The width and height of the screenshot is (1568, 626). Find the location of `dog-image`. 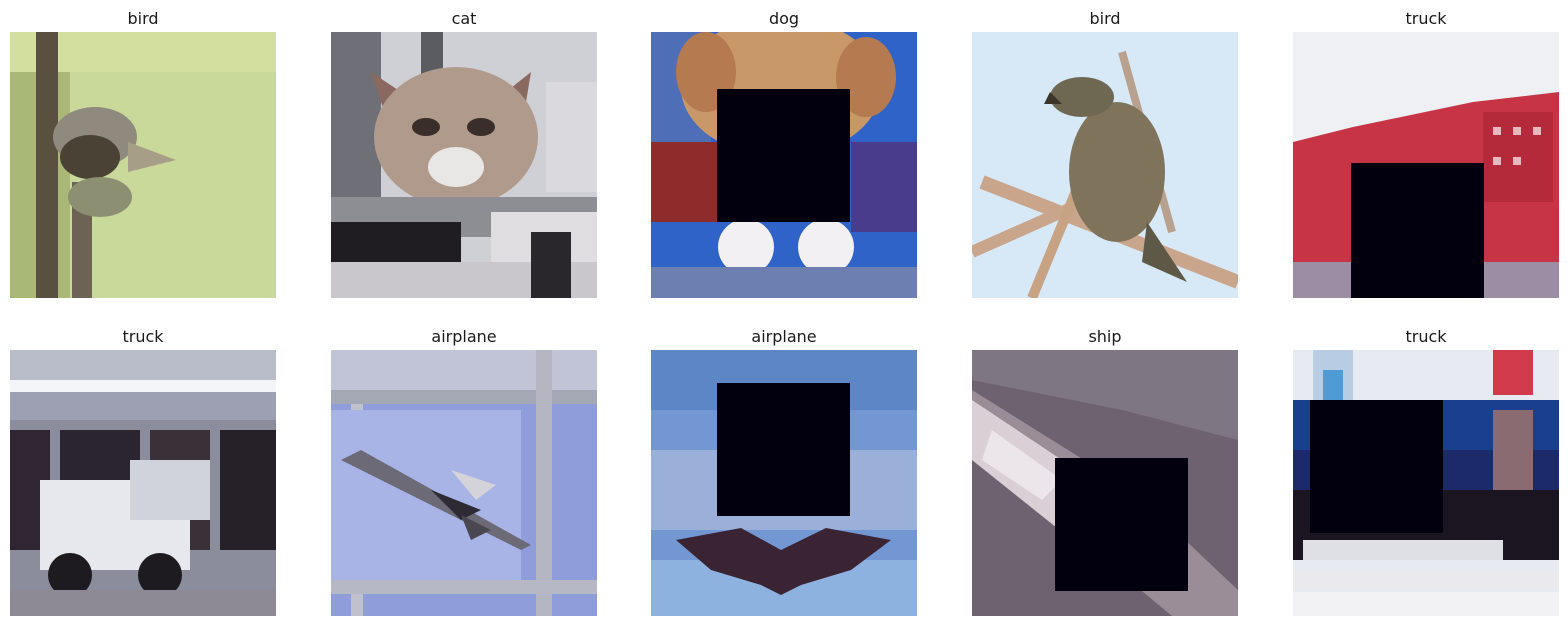

dog-image is located at coordinates (784, 165).